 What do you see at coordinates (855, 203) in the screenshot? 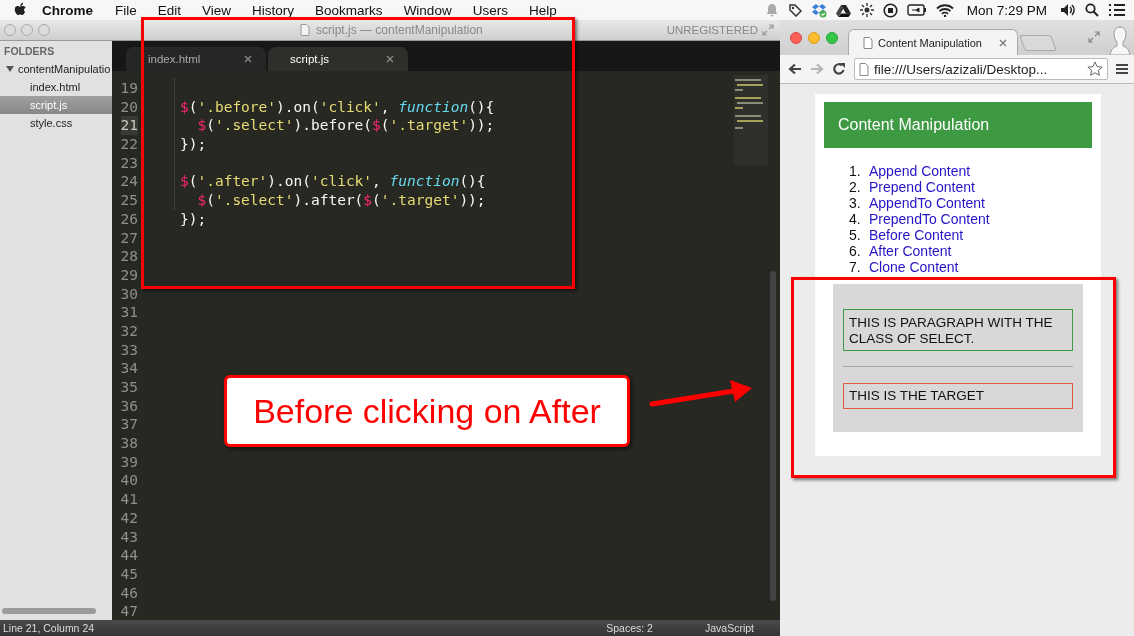
I see `list-number: 3.` at bounding box center [855, 203].